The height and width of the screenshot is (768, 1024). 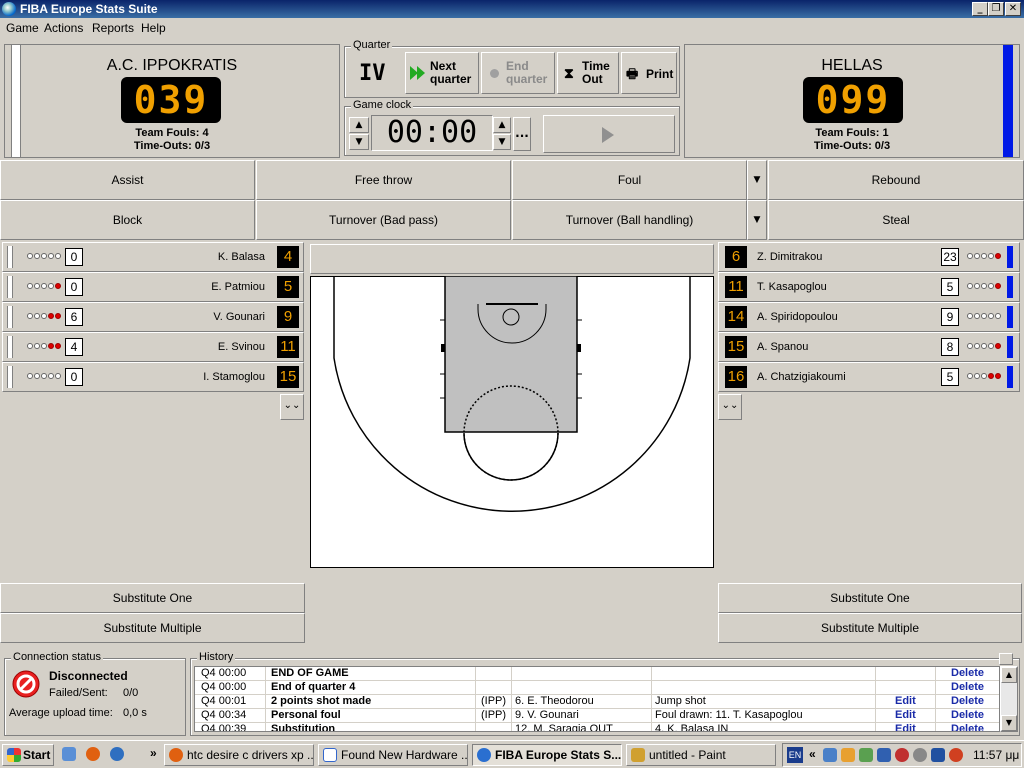 I want to click on start-label: Start, so click(x=37, y=755).